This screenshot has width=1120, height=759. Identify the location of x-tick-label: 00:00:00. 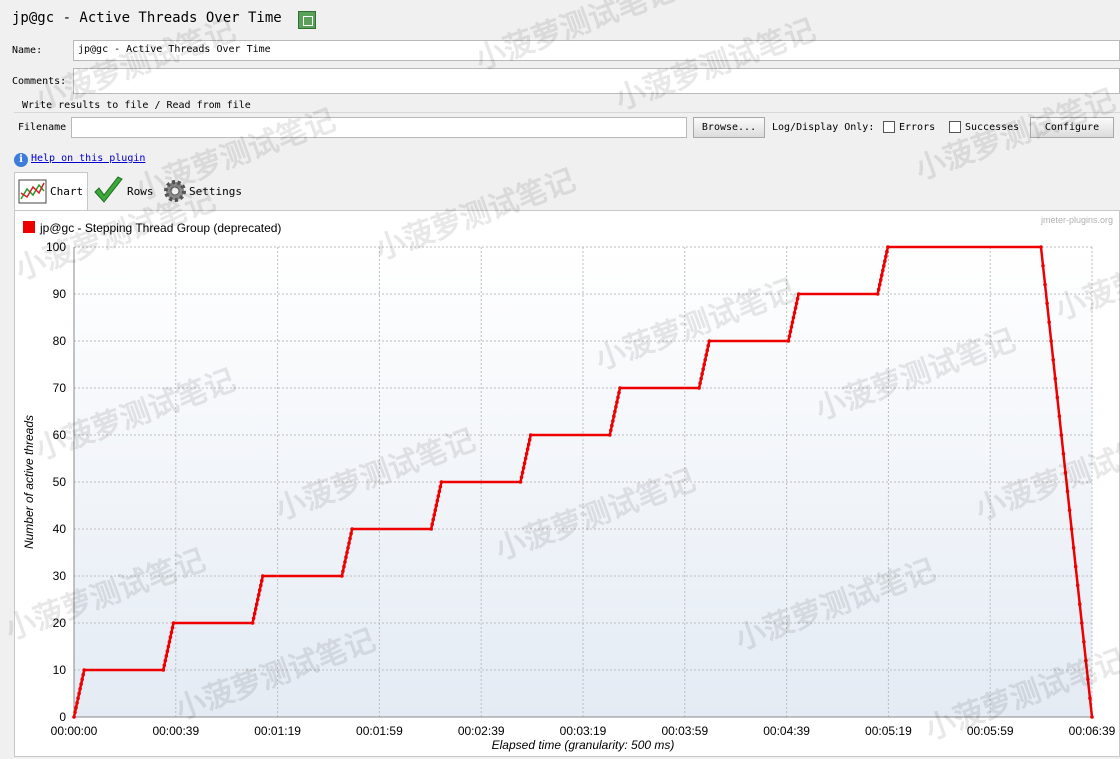
(74, 731).